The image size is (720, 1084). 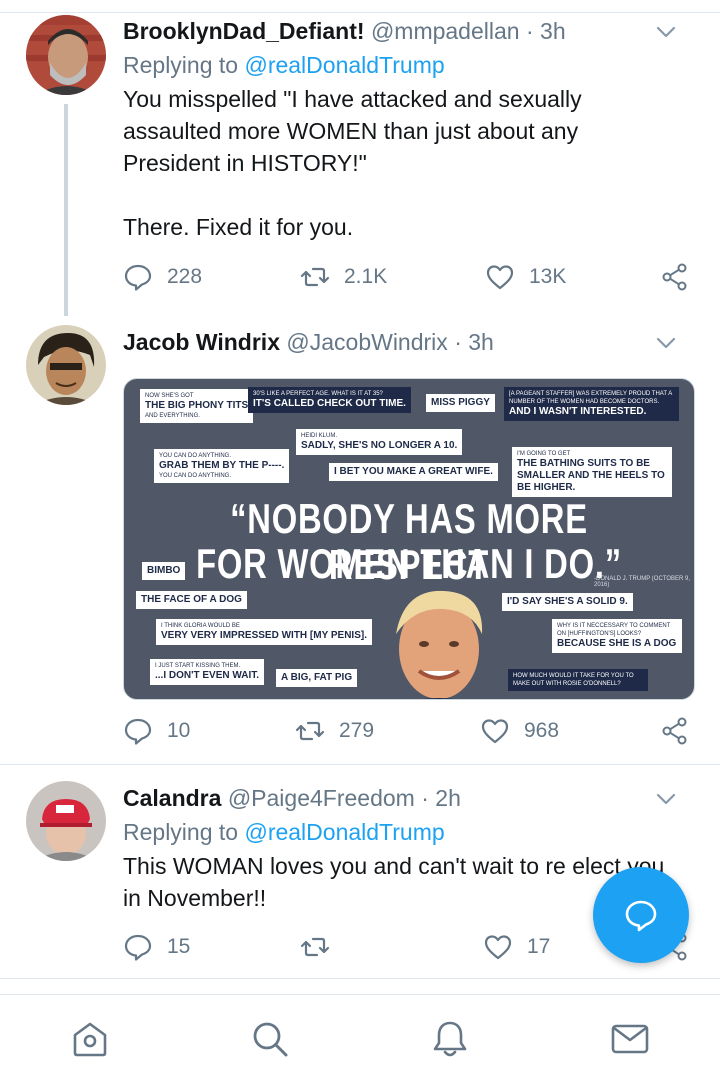 What do you see at coordinates (439, 644) in the screenshot?
I see `portrait-illustration` at bounding box center [439, 644].